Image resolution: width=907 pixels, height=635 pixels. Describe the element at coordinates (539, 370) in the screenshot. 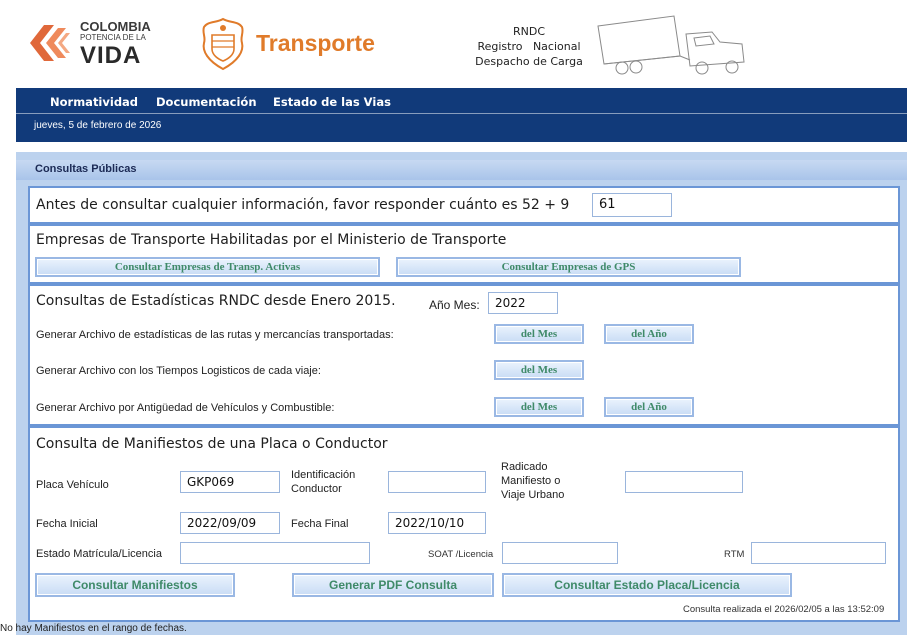

I see `tiempos-del-mes-button: del Mes` at that location.